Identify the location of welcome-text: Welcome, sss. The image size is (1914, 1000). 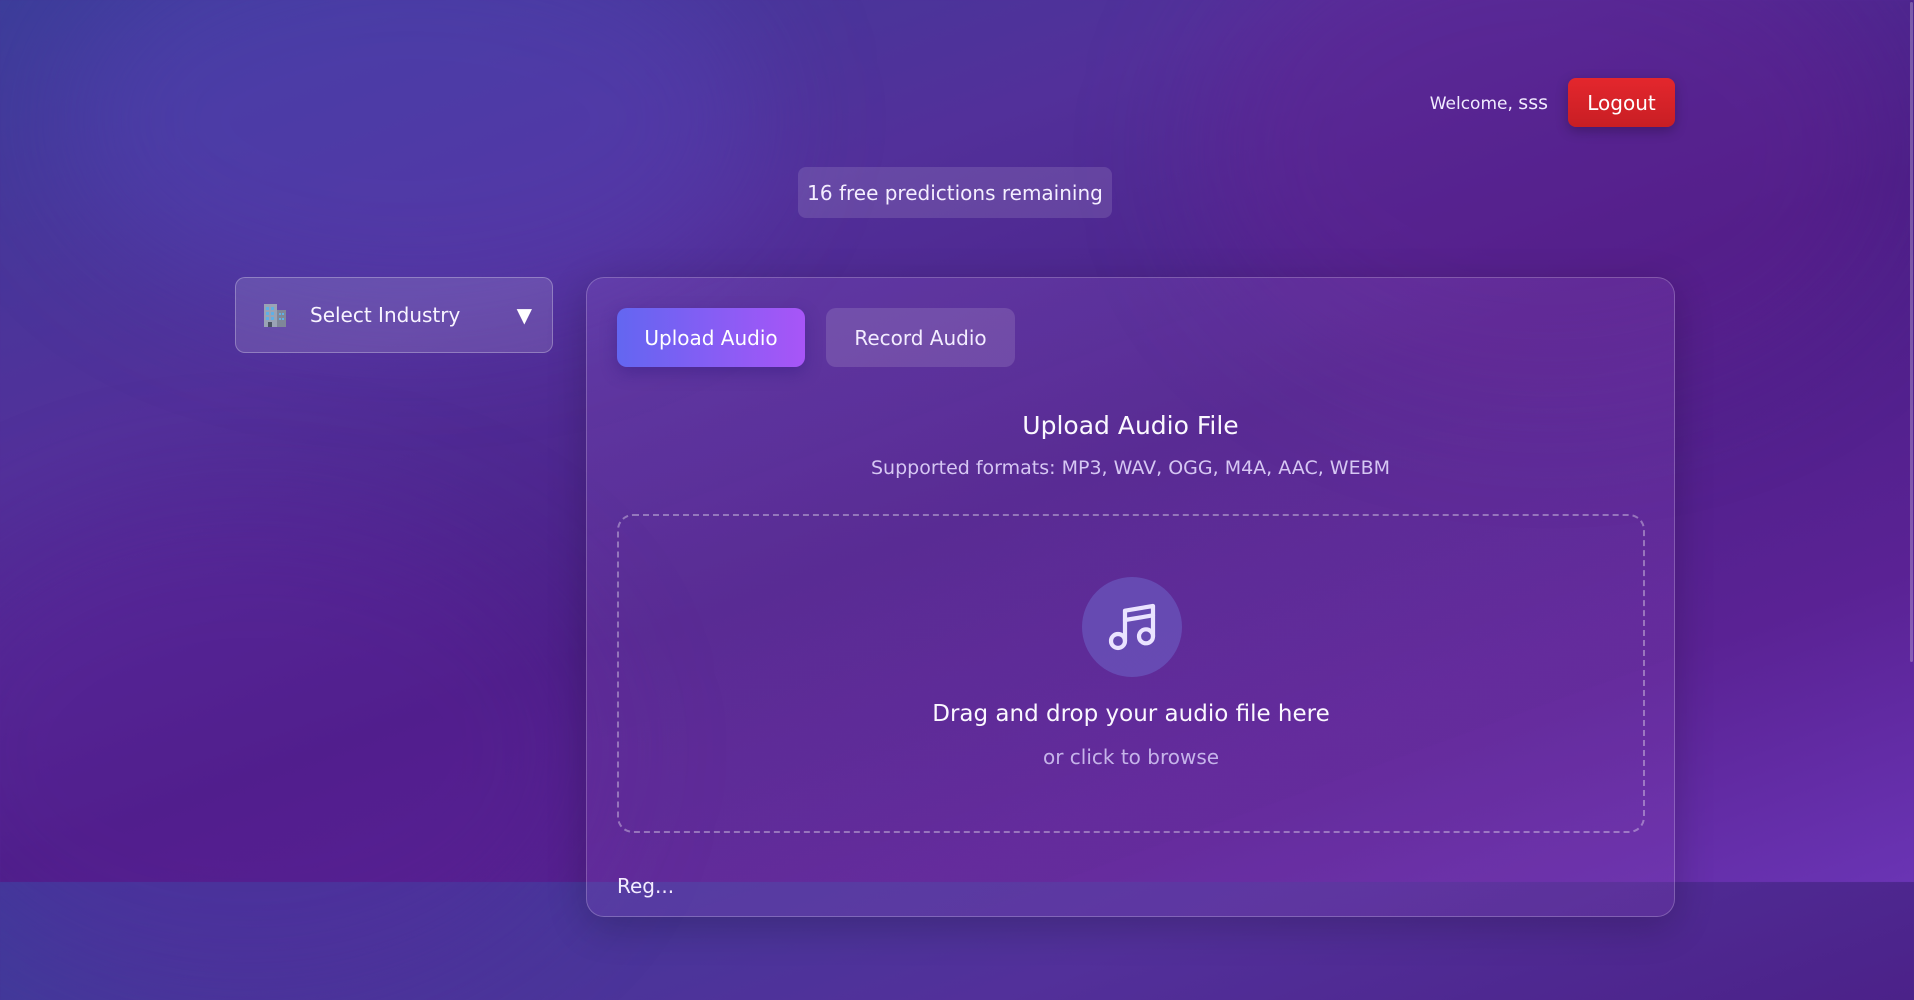
(1489, 103).